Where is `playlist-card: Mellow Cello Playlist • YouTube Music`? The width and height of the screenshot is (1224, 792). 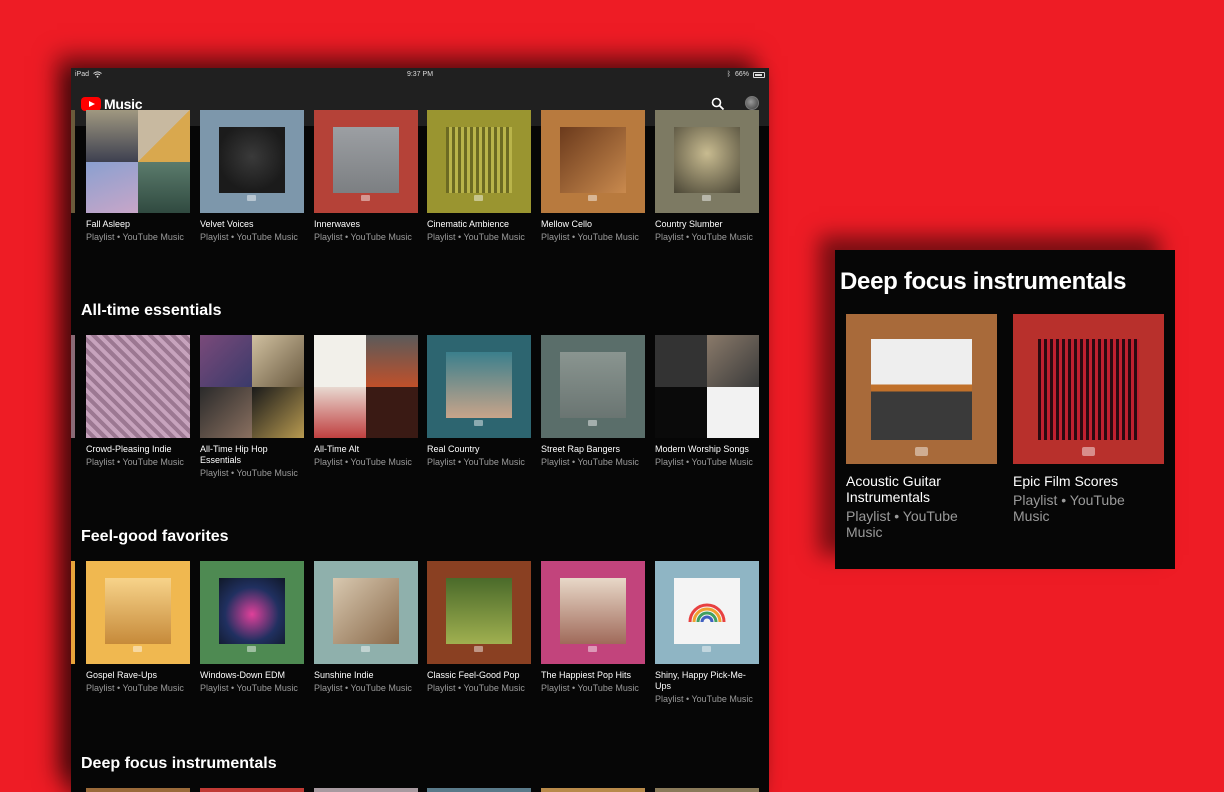 playlist-card: Mellow Cello Playlist • YouTube Music is located at coordinates (593, 176).